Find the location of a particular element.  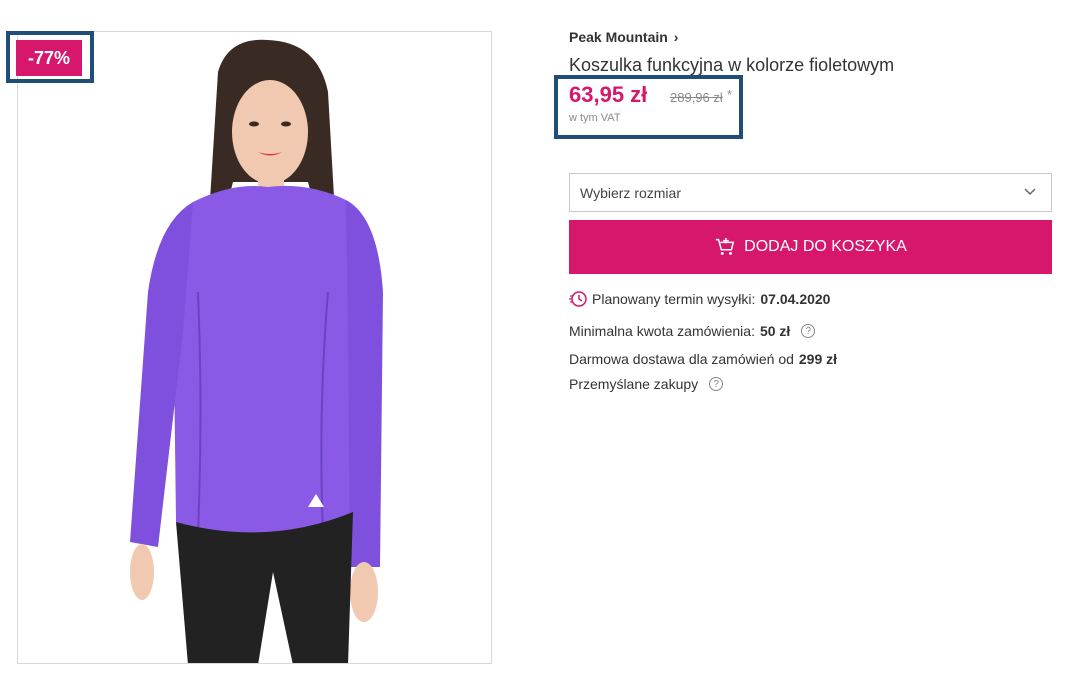

min-order-label: Minimalna kwota zamówienia: is located at coordinates (662, 331).